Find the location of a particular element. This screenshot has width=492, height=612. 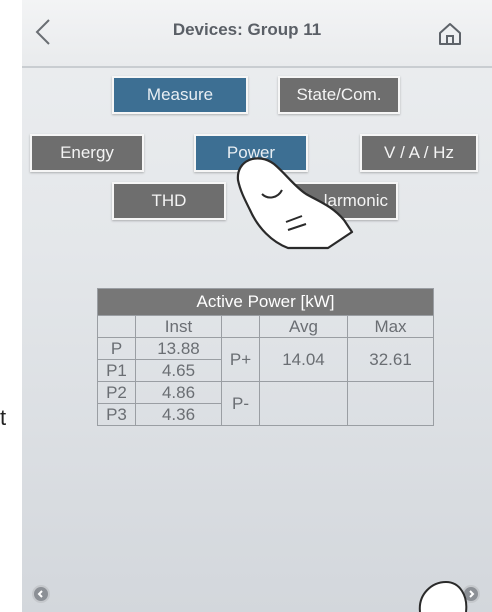

tab-power: Power is located at coordinates (251, 153).